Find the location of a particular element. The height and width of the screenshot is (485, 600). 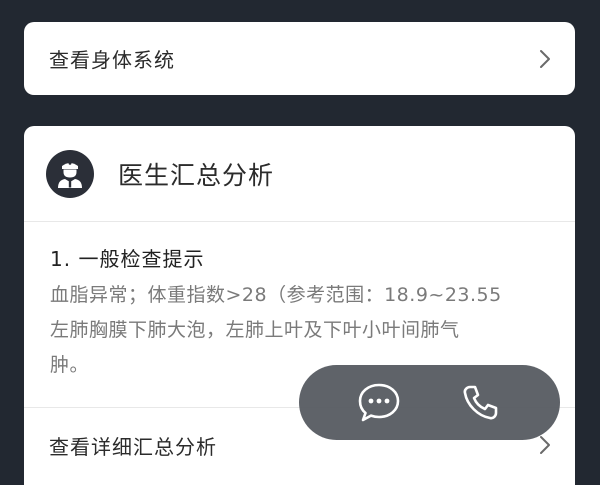

floating-action-bar is located at coordinates (429, 402).